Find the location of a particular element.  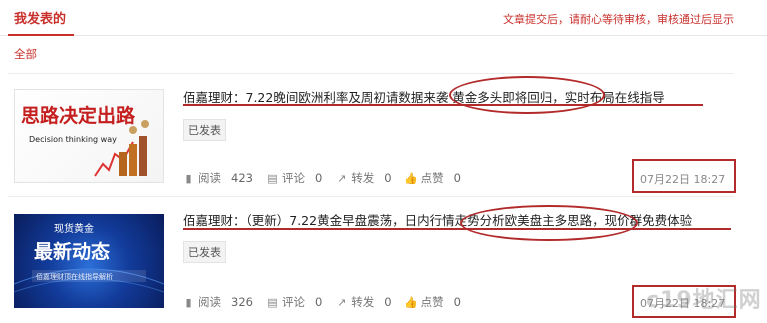

review-notice: 文章提交后，请耐心等待审核，审核通过后显示 is located at coordinates (618, 19).